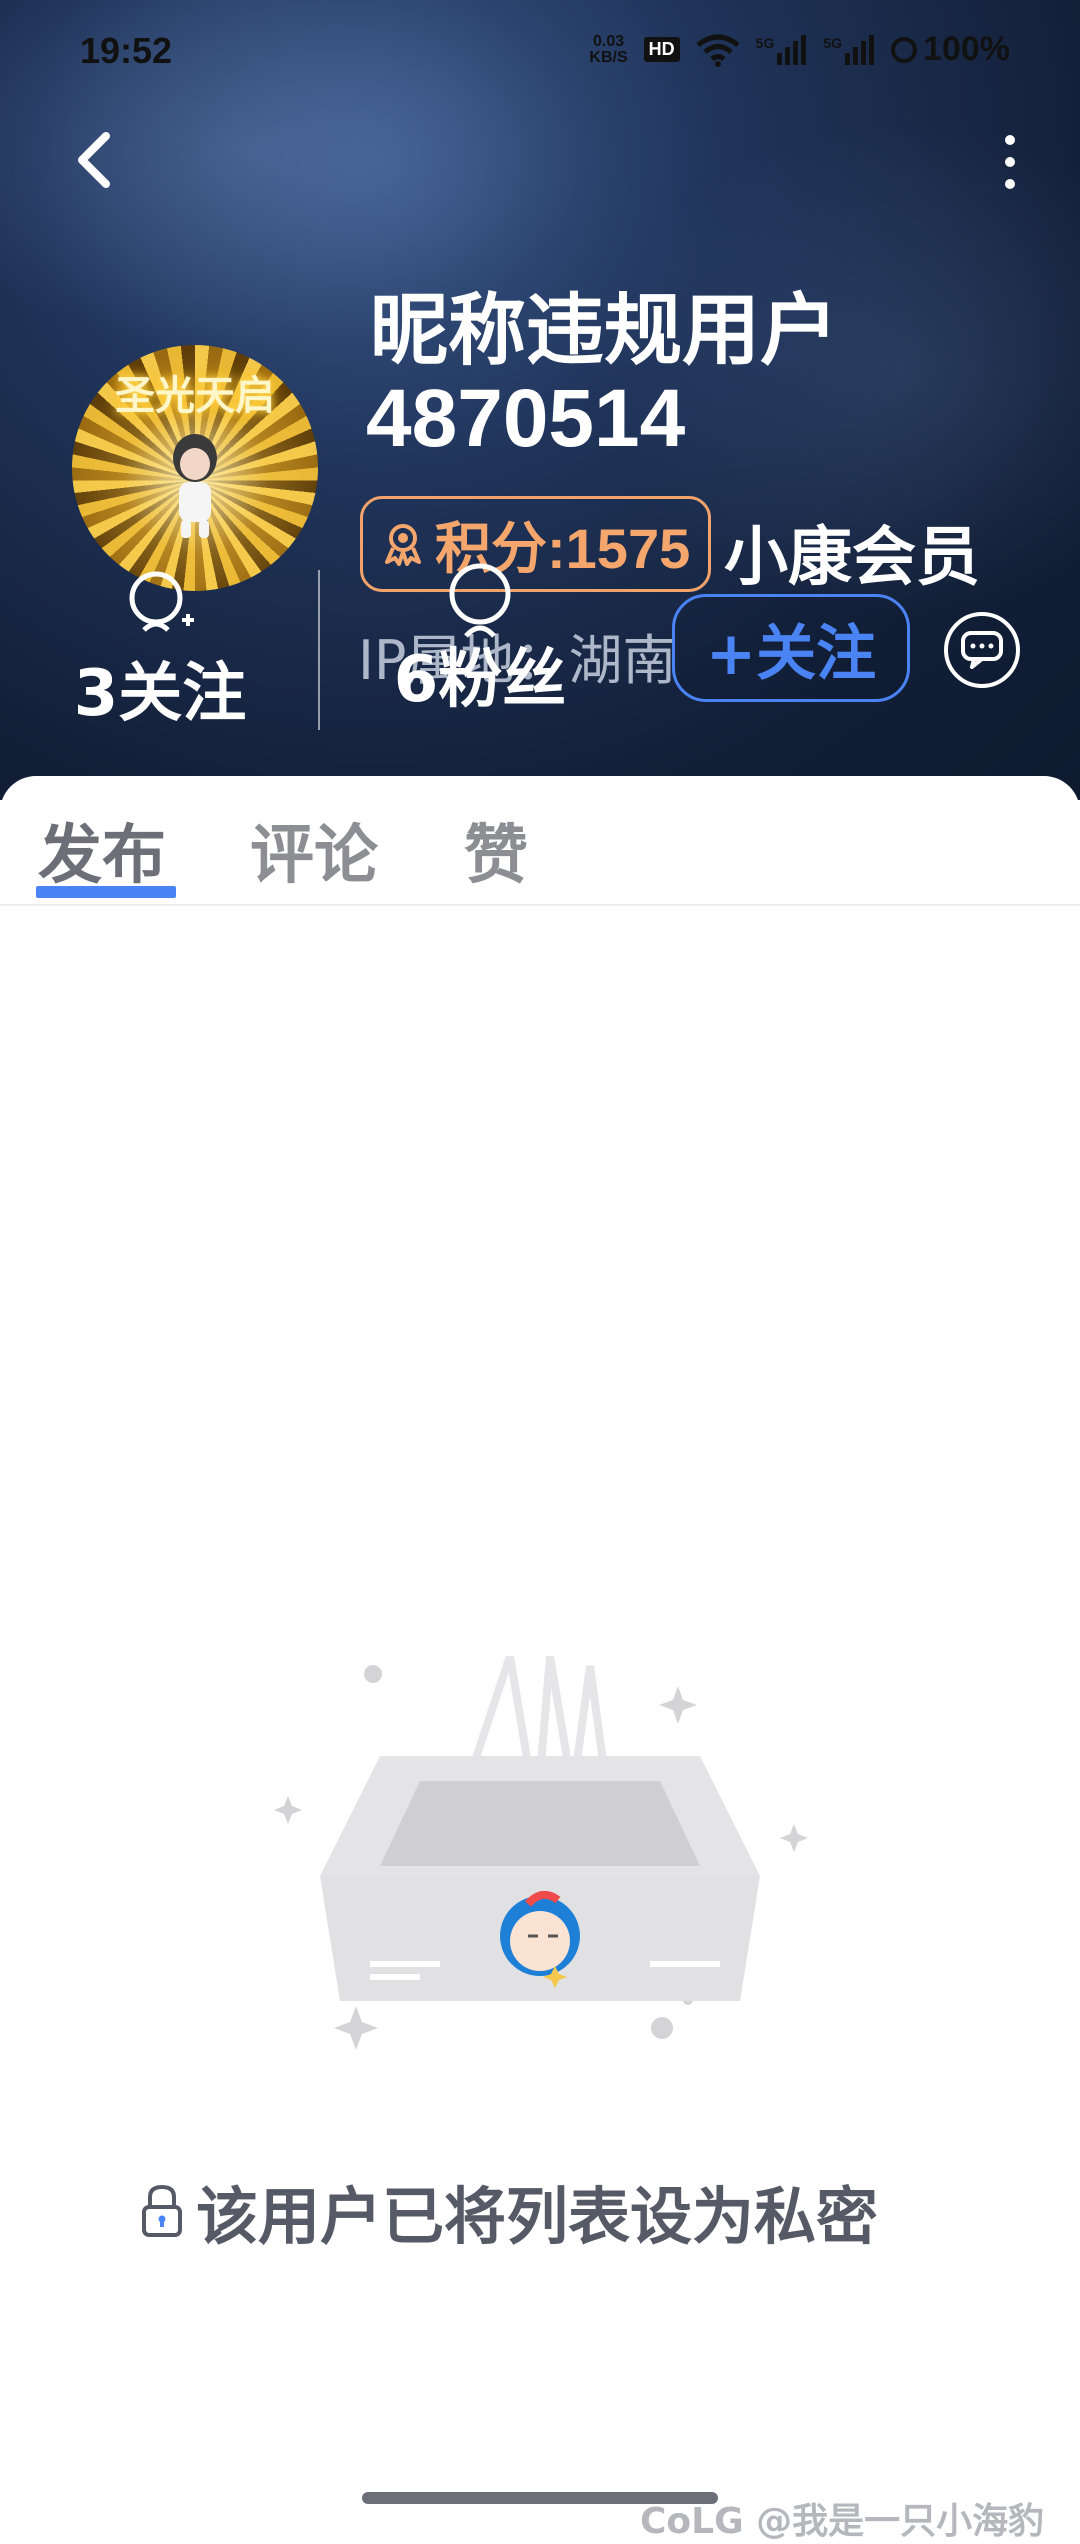 The image size is (1080, 2544). I want to click on active-tab-indicator, so click(106, 892).